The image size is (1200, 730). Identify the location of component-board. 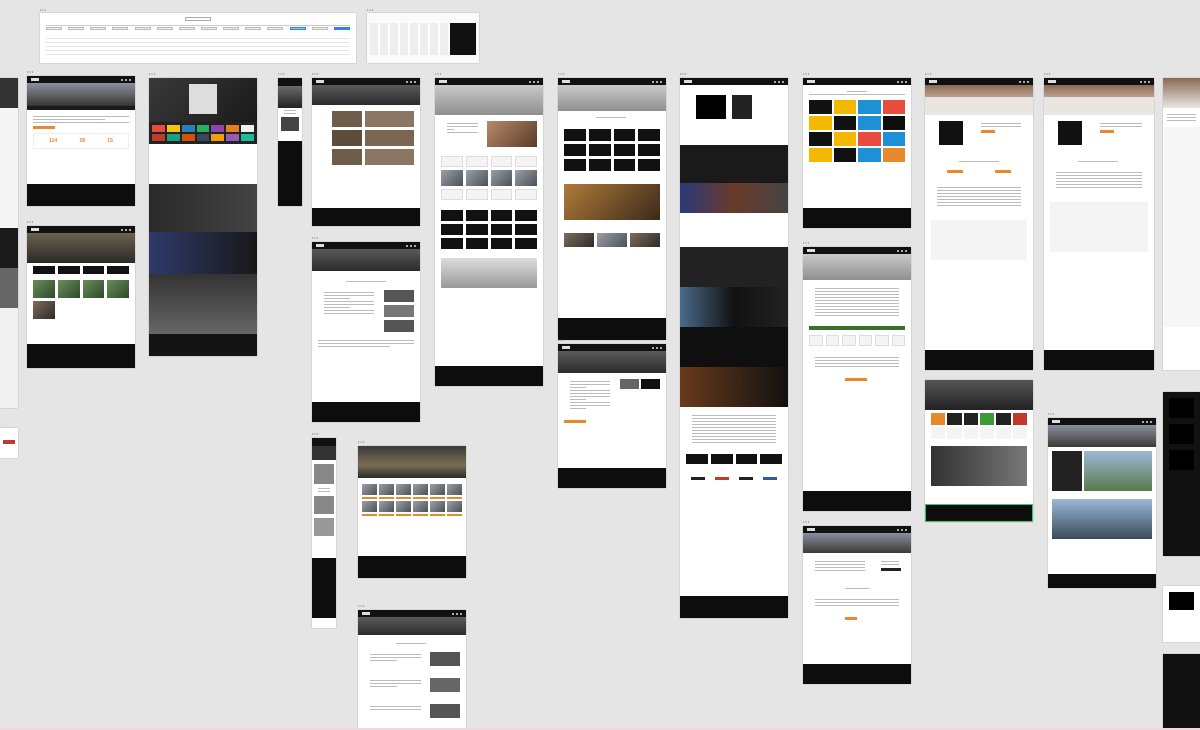
(423, 38).